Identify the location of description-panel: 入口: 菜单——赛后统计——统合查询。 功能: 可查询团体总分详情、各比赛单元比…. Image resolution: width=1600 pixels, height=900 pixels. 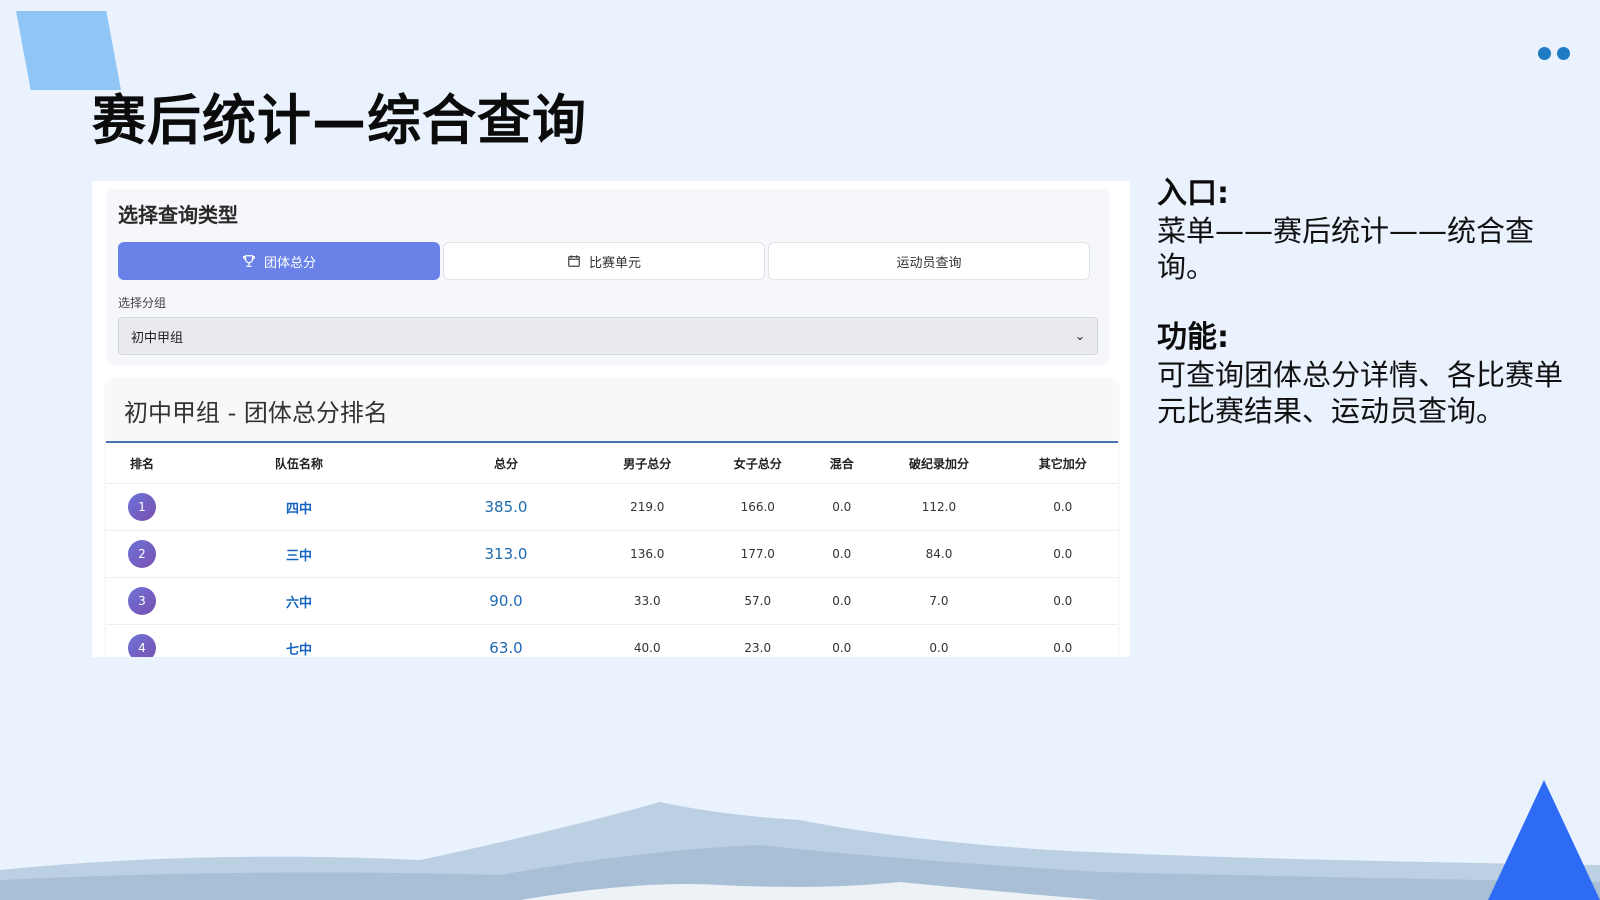
(1362, 302).